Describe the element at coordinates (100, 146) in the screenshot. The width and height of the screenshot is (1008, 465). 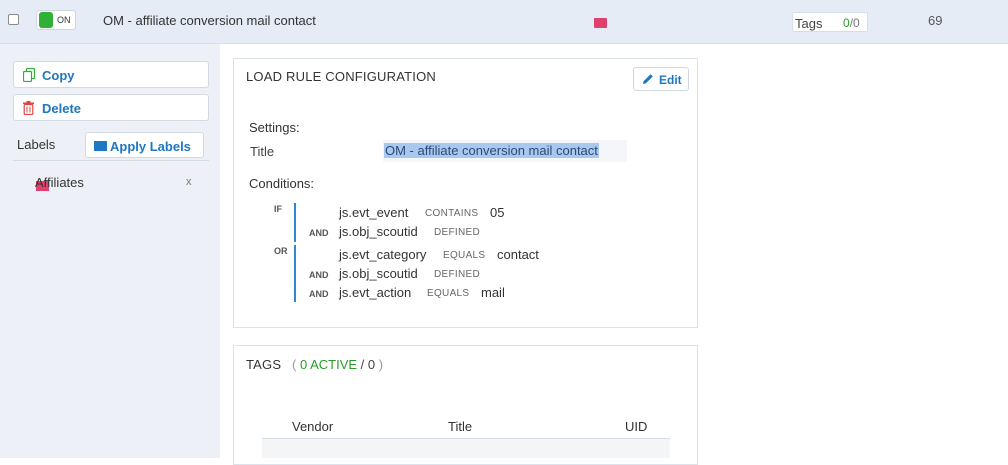
I see `folder-icon` at that location.